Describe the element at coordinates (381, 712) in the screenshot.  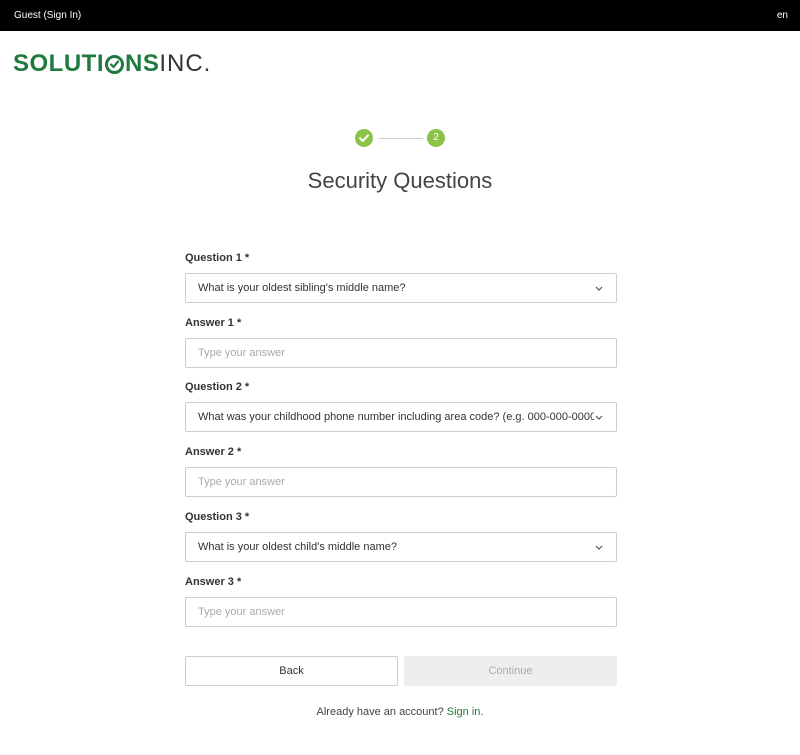
I see `sign-in-prompt-text: Already have an account?` at that location.